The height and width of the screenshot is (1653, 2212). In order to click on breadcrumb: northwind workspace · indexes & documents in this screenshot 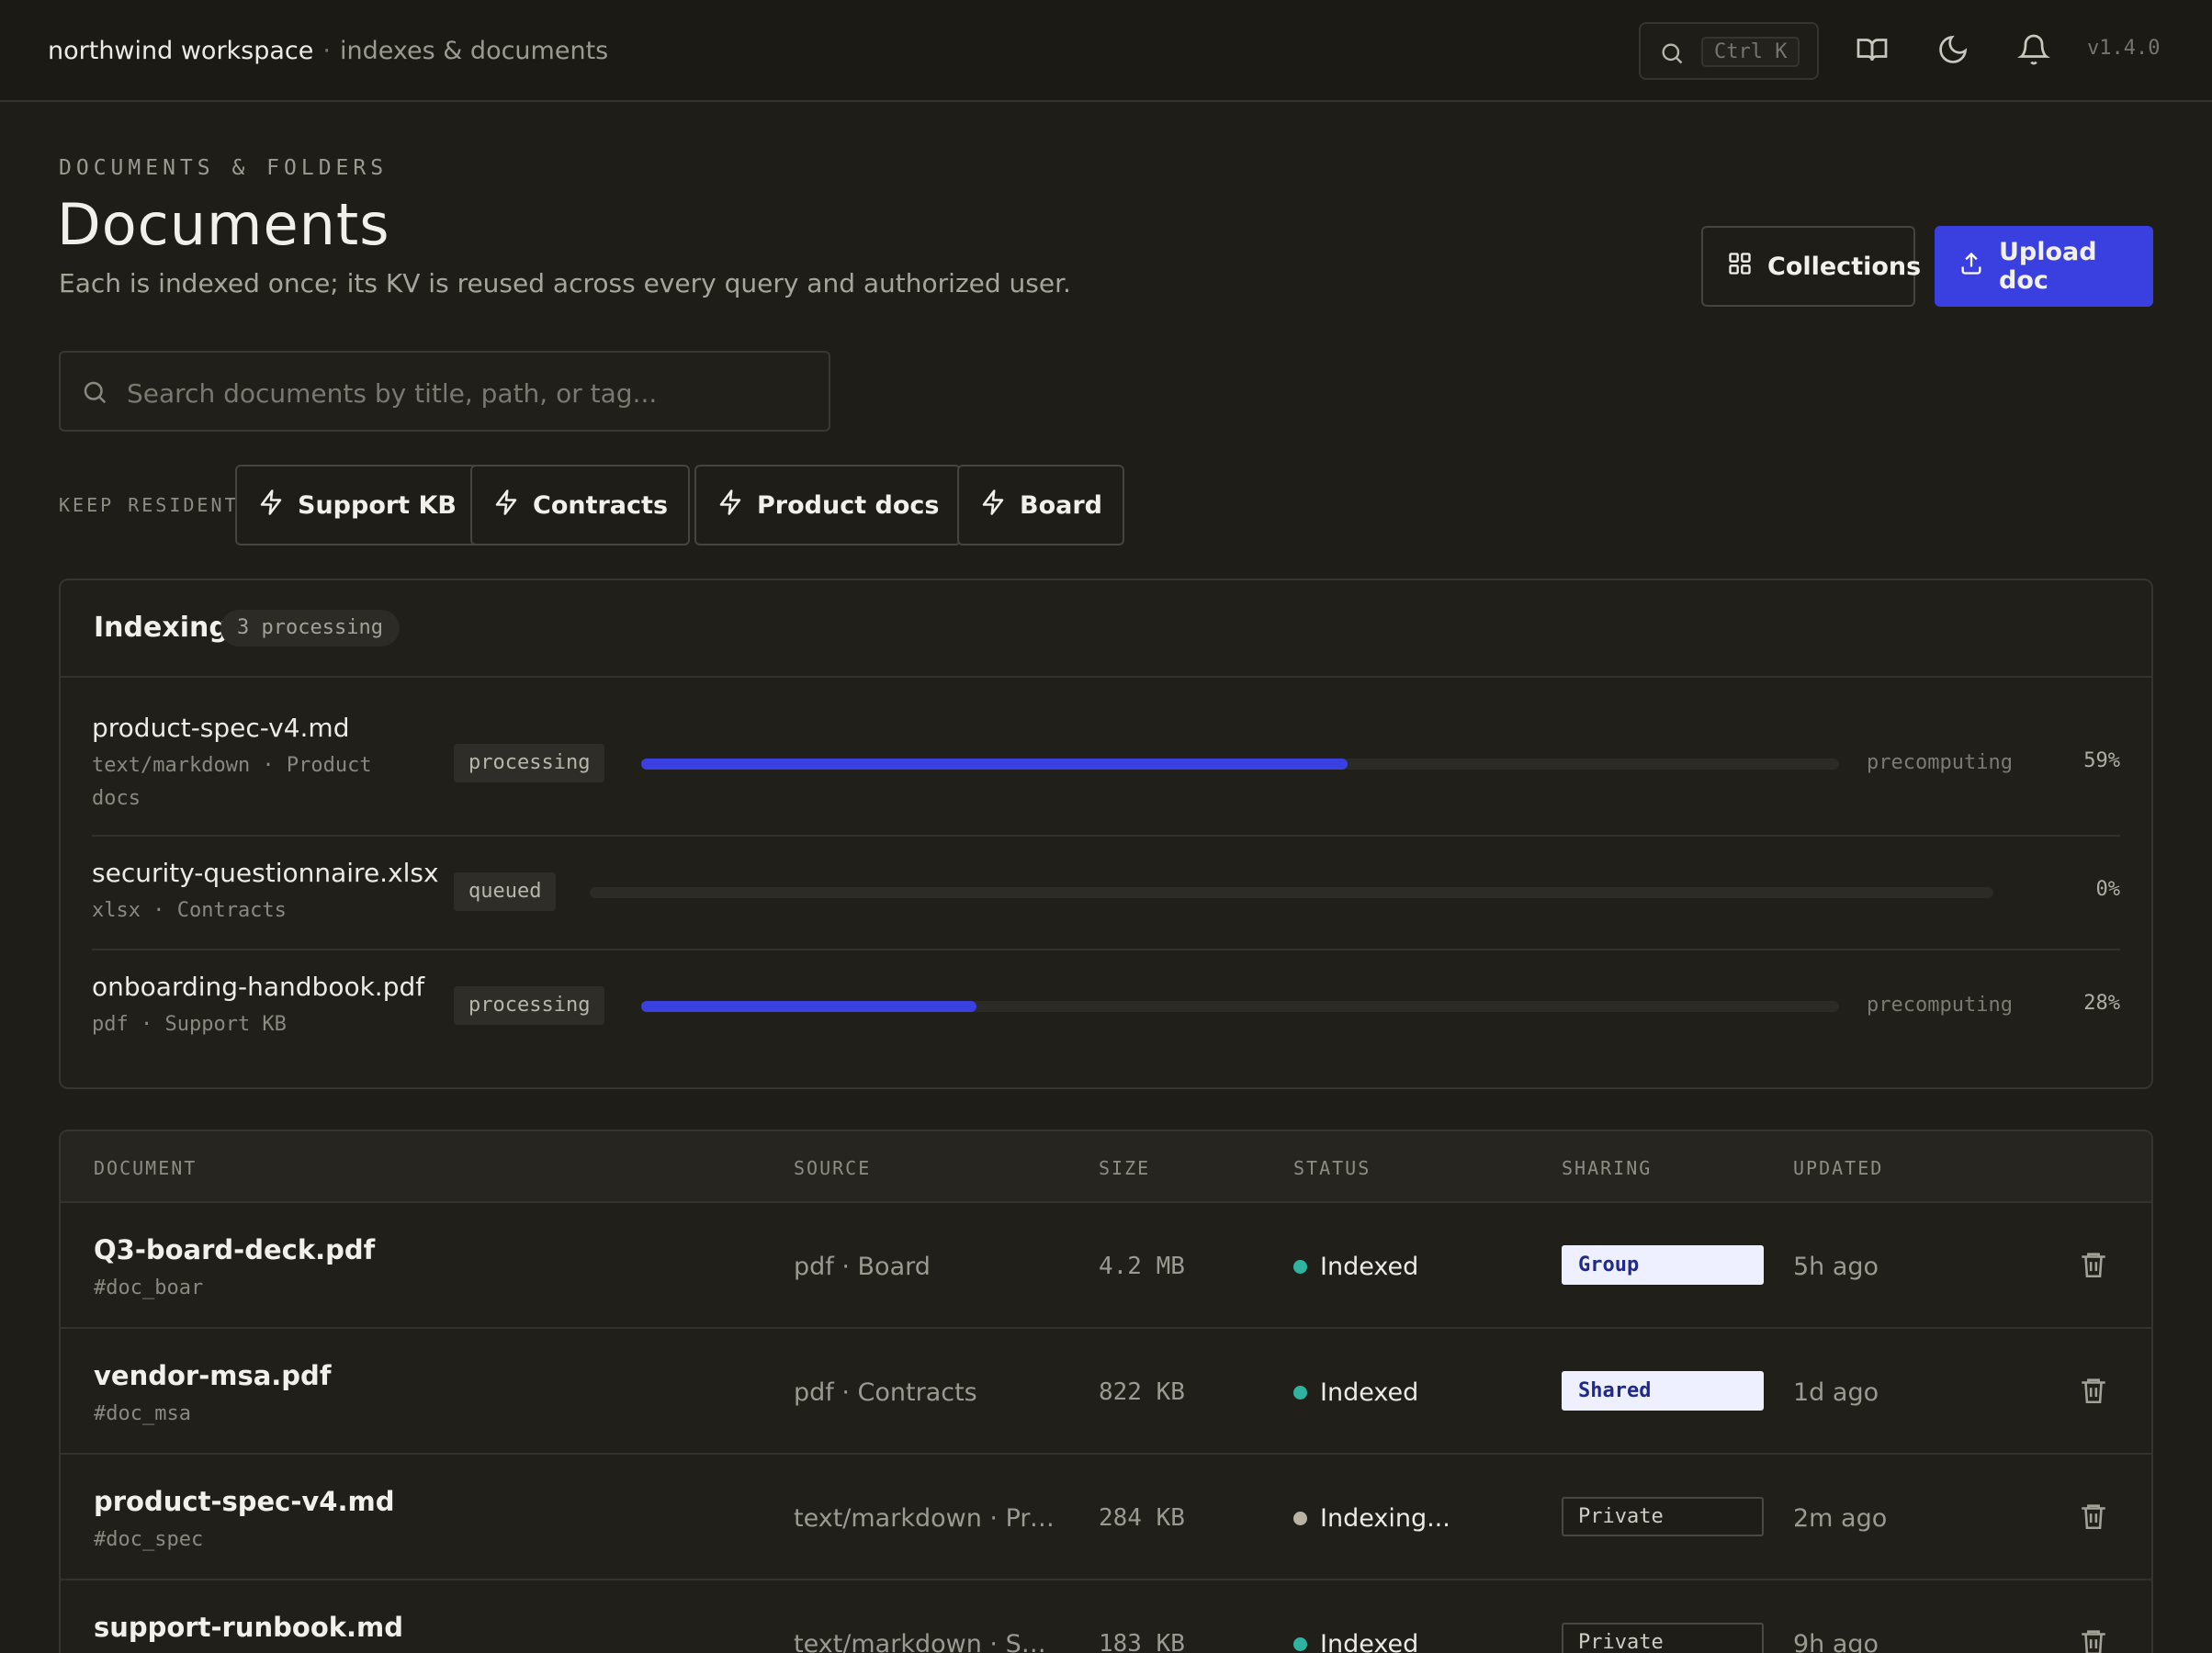, I will do `click(328, 51)`.